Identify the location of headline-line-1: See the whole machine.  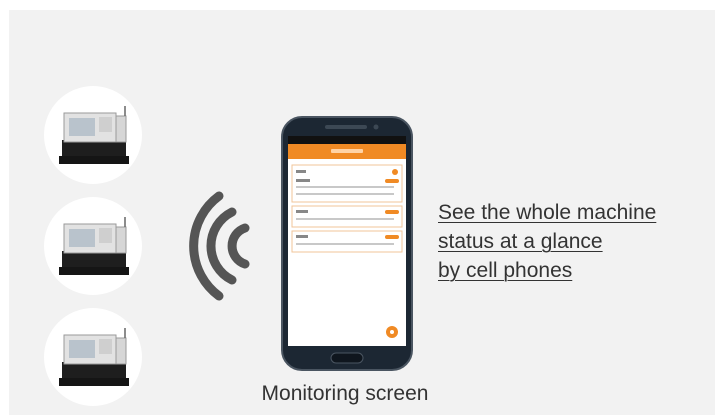
(547, 212).